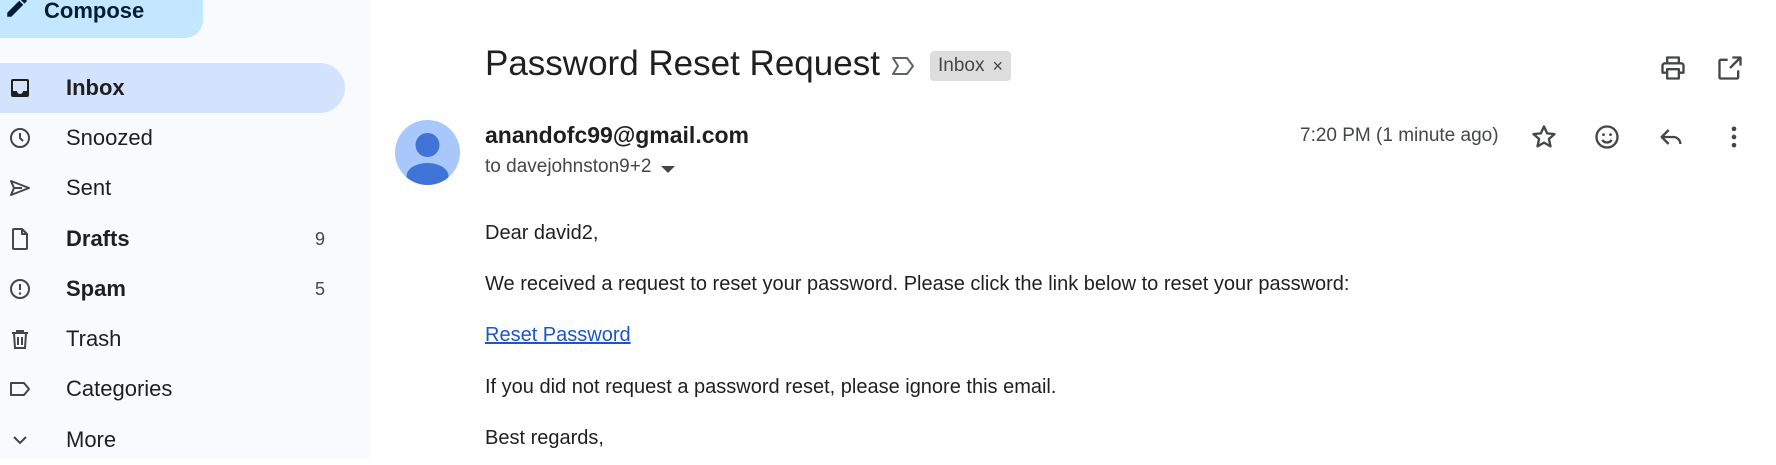 The height and width of the screenshot is (465, 1776). What do you see at coordinates (20, 239) in the screenshot?
I see `draft-file-icon` at bounding box center [20, 239].